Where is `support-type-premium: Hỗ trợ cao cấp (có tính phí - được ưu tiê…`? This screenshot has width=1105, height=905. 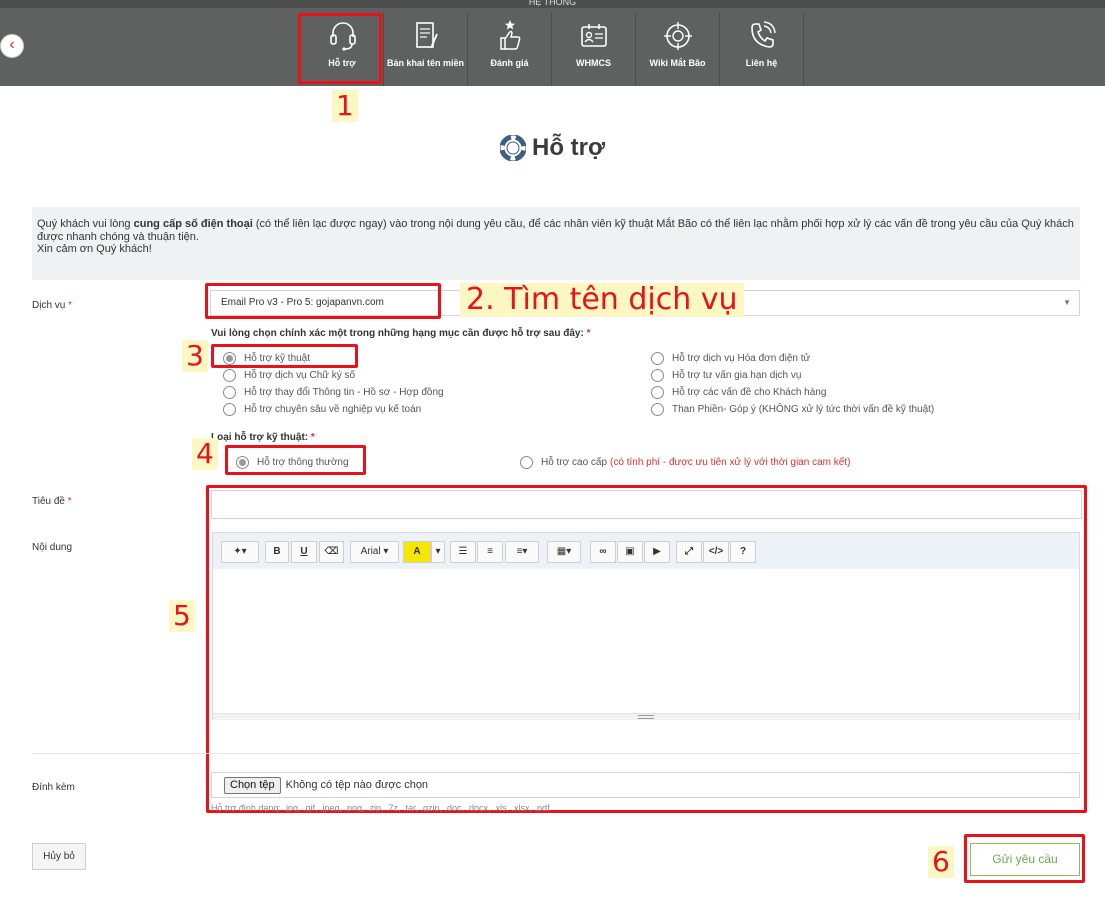 support-type-premium: Hỗ trợ cao cấp (có tính phí - được ưu tiê… is located at coordinates (685, 462).